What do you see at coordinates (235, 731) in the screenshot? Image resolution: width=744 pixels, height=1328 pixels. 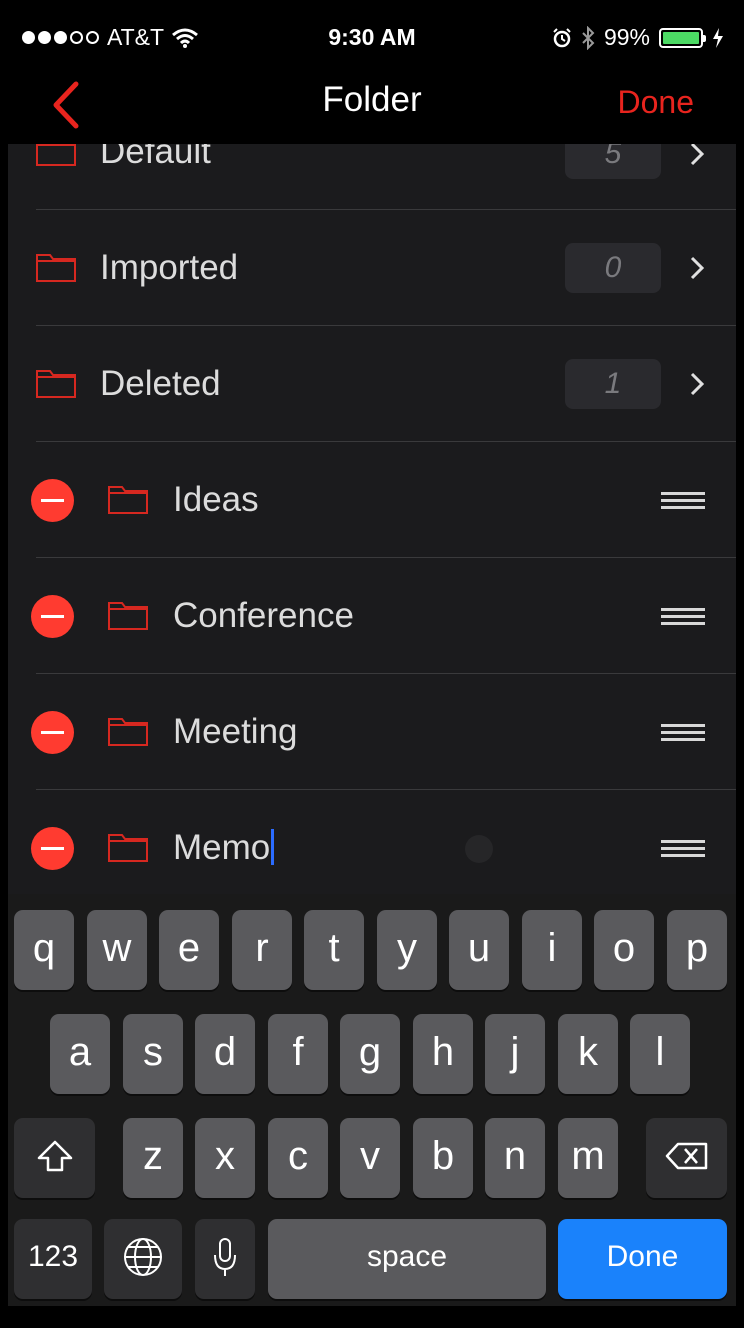 I see `folder-name: Meeting` at bounding box center [235, 731].